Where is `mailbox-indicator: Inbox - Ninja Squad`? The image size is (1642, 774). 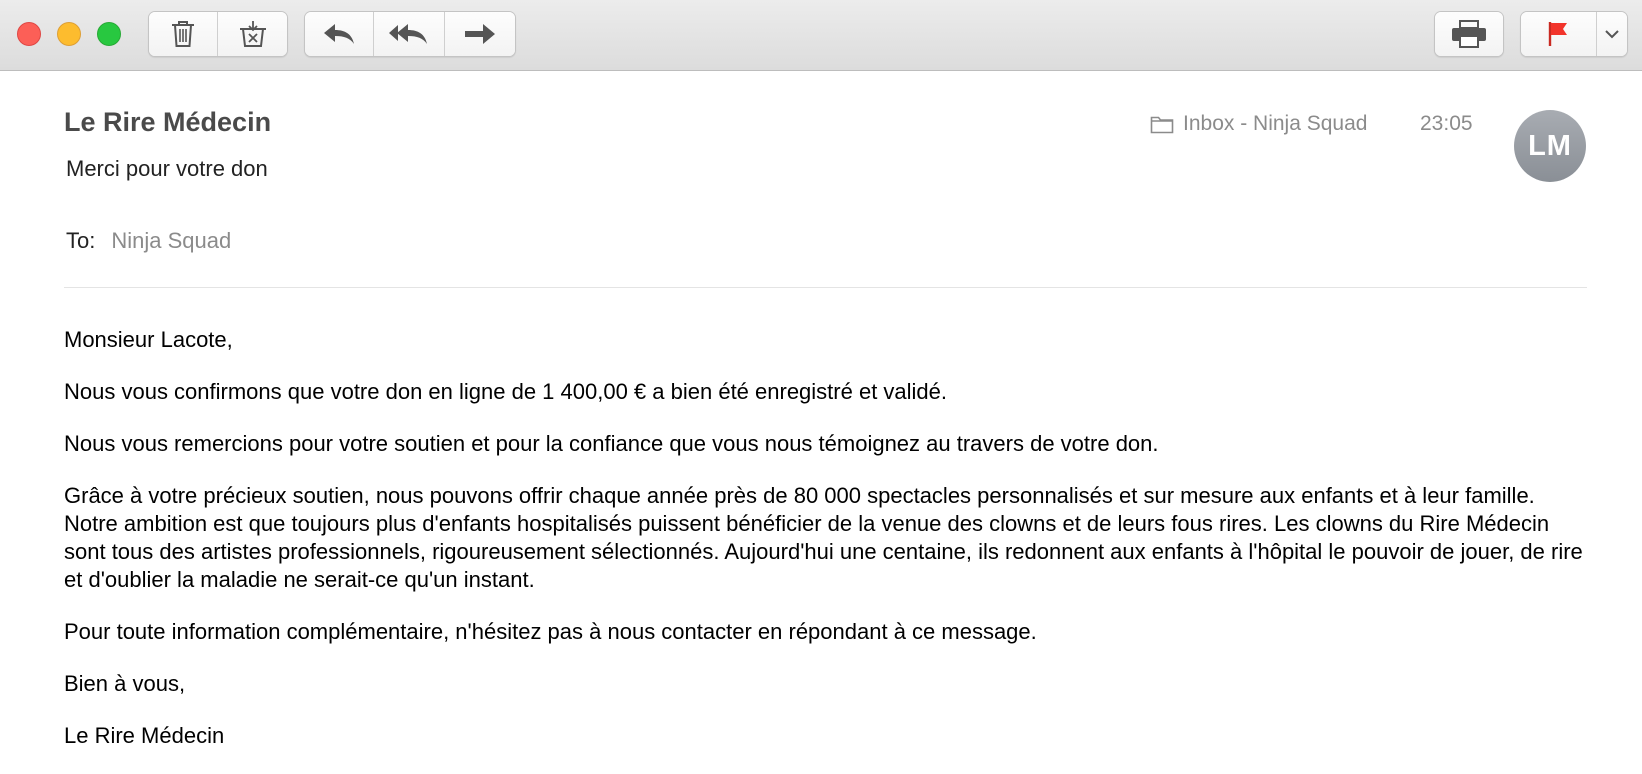 mailbox-indicator: Inbox - Ninja Squad is located at coordinates (1258, 124).